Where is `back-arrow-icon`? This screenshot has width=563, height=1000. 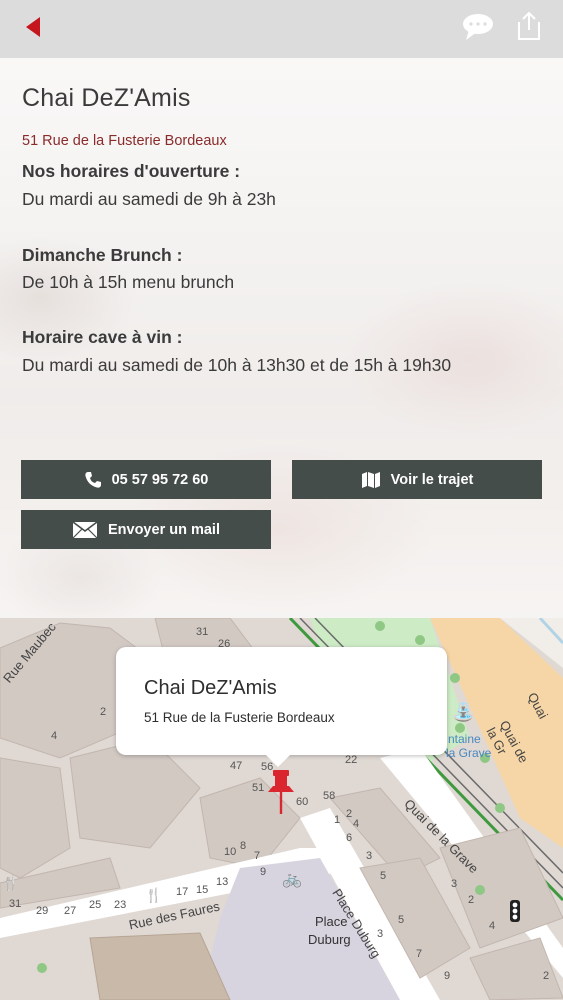
back-arrow-icon is located at coordinates (34, 27).